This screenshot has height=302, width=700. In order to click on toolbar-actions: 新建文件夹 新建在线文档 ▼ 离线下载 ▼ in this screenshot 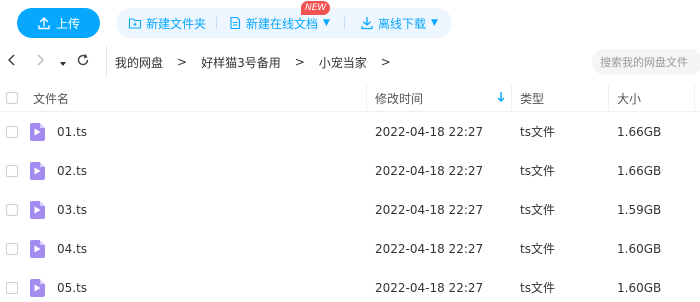, I will do `click(284, 23)`.